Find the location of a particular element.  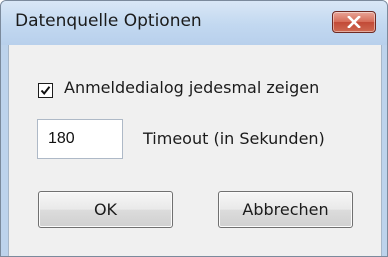

cancel-button: Abbrechen is located at coordinates (285, 209).